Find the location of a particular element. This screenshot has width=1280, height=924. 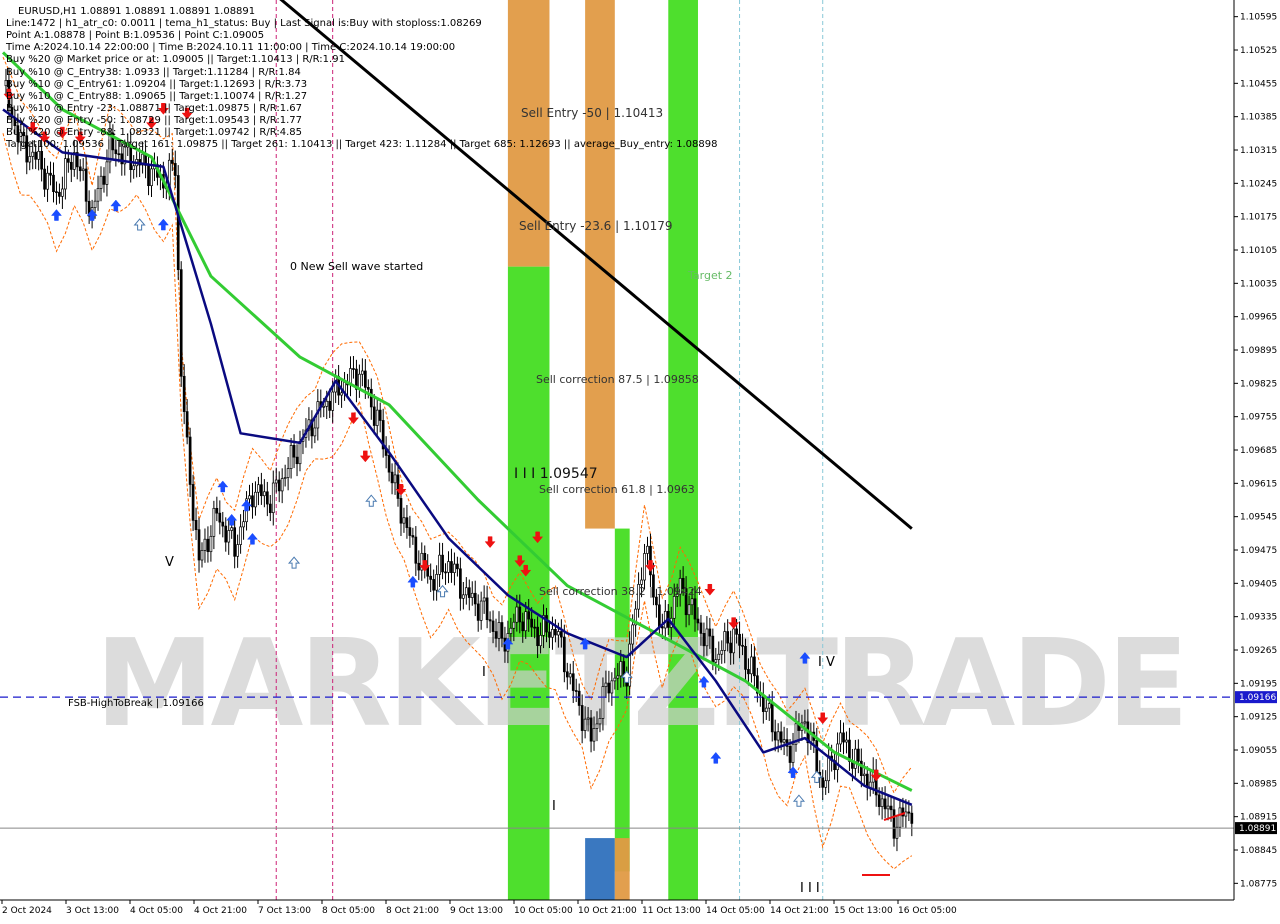

time-tick-label: 7 Oct 13:00 is located at coordinates (284, 911).